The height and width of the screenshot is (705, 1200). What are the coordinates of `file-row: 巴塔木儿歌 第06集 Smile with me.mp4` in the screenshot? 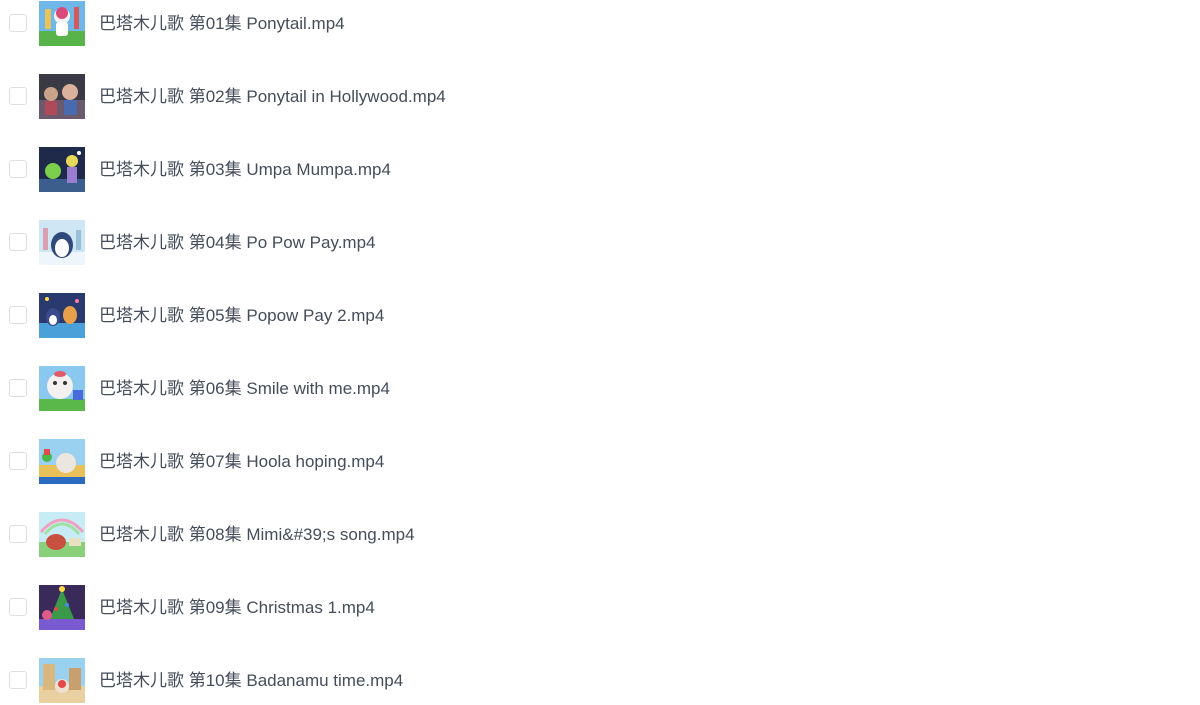 It's located at (600, 389).